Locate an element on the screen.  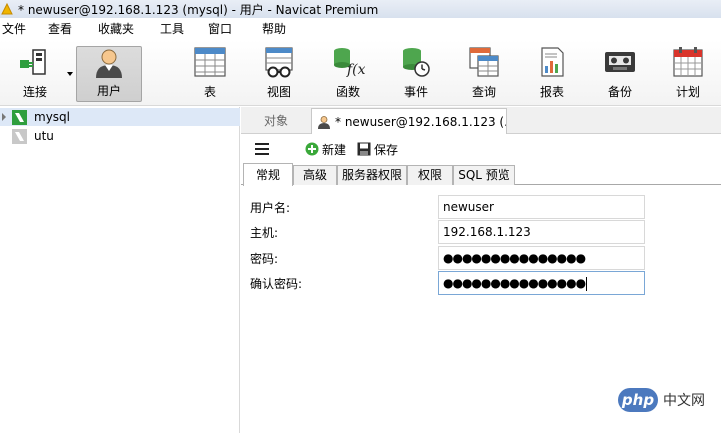
mysql-connection-icon is located at coordinates (19, 117).